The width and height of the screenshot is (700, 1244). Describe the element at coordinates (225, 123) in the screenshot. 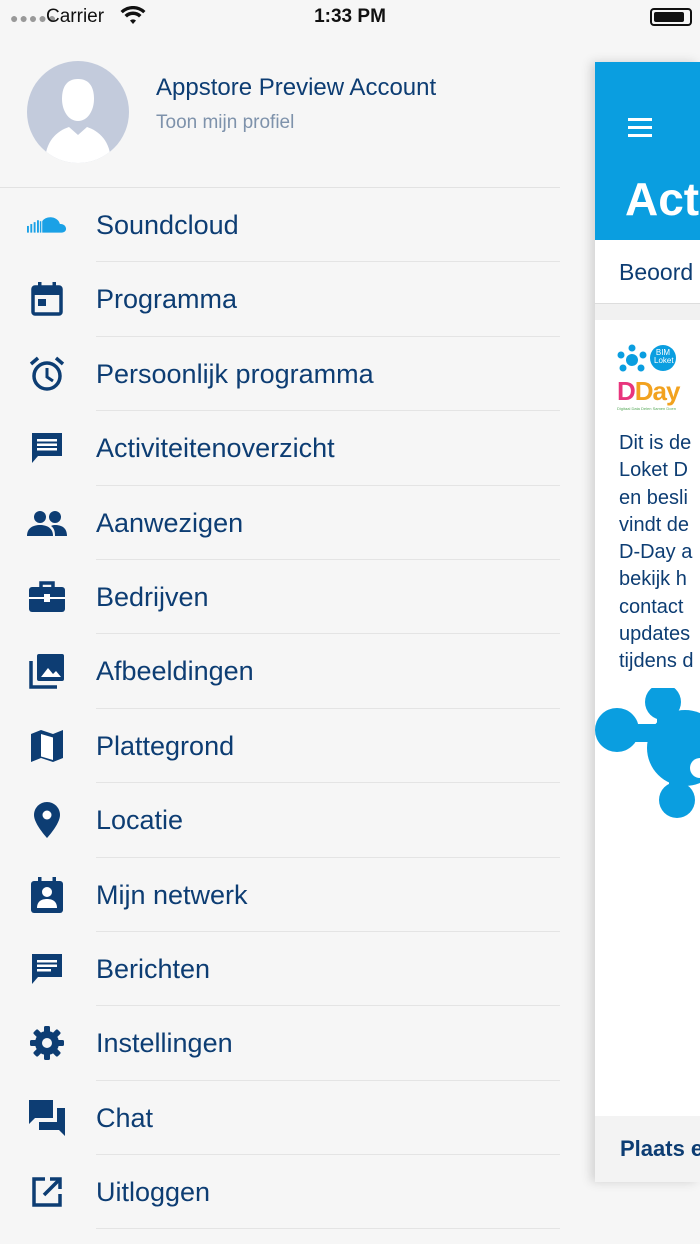

I see `view-profile-link: Toon mijn profiel` at that location.